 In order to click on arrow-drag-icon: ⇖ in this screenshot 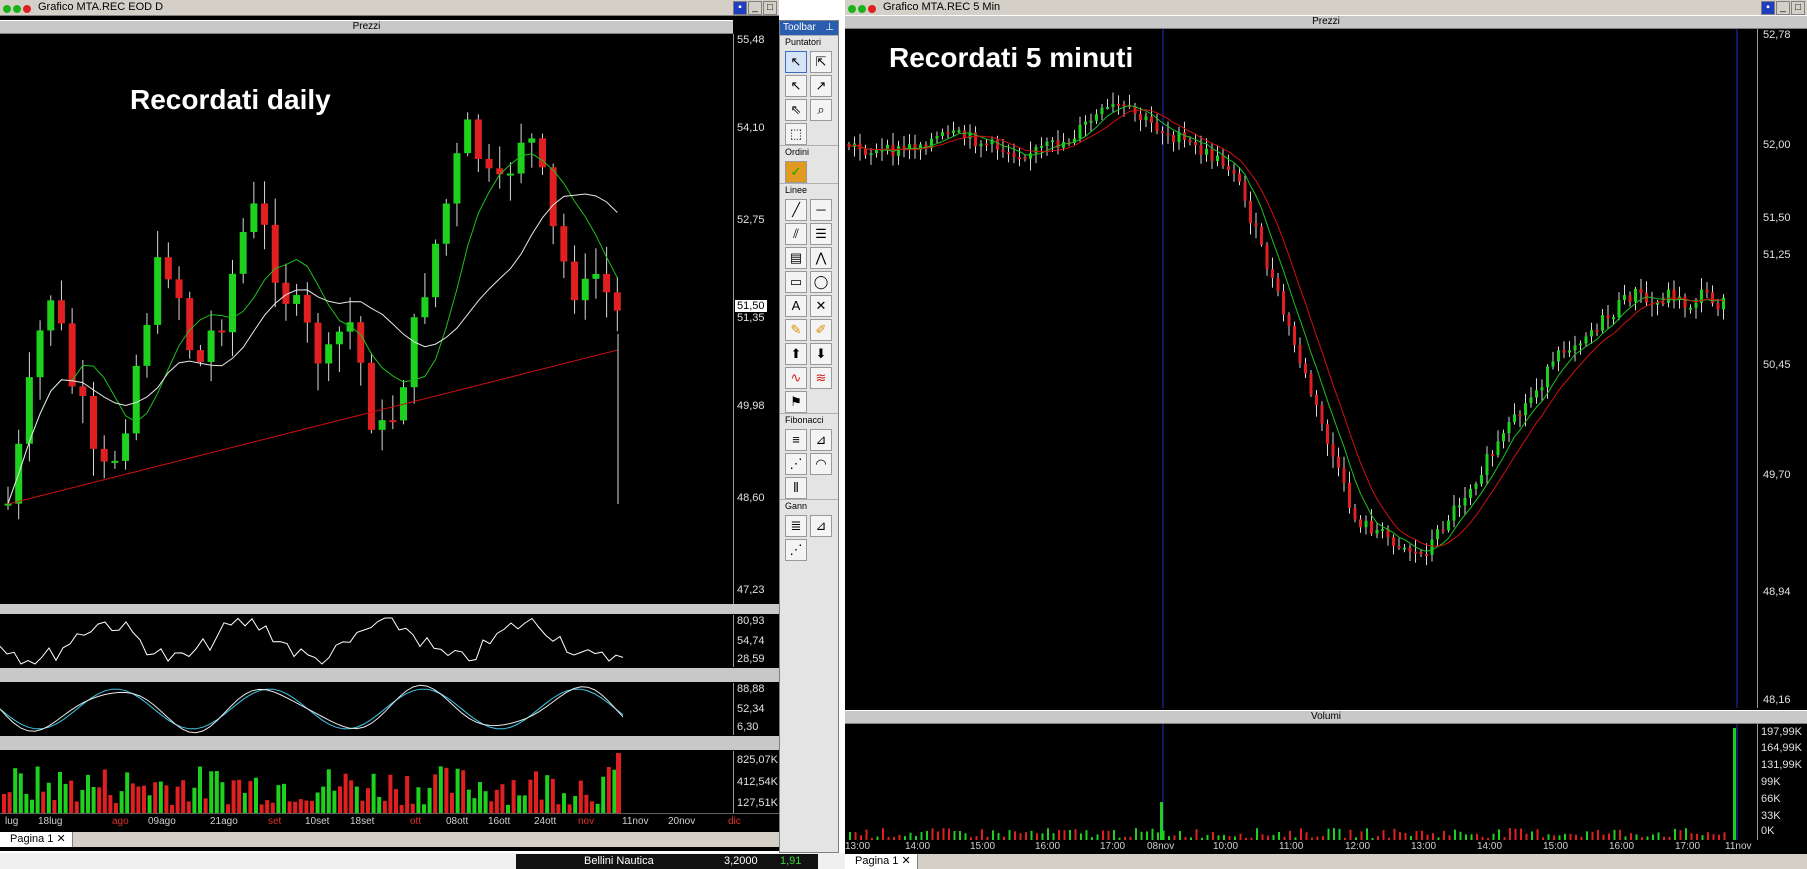, I will do `click(796, 110)`.